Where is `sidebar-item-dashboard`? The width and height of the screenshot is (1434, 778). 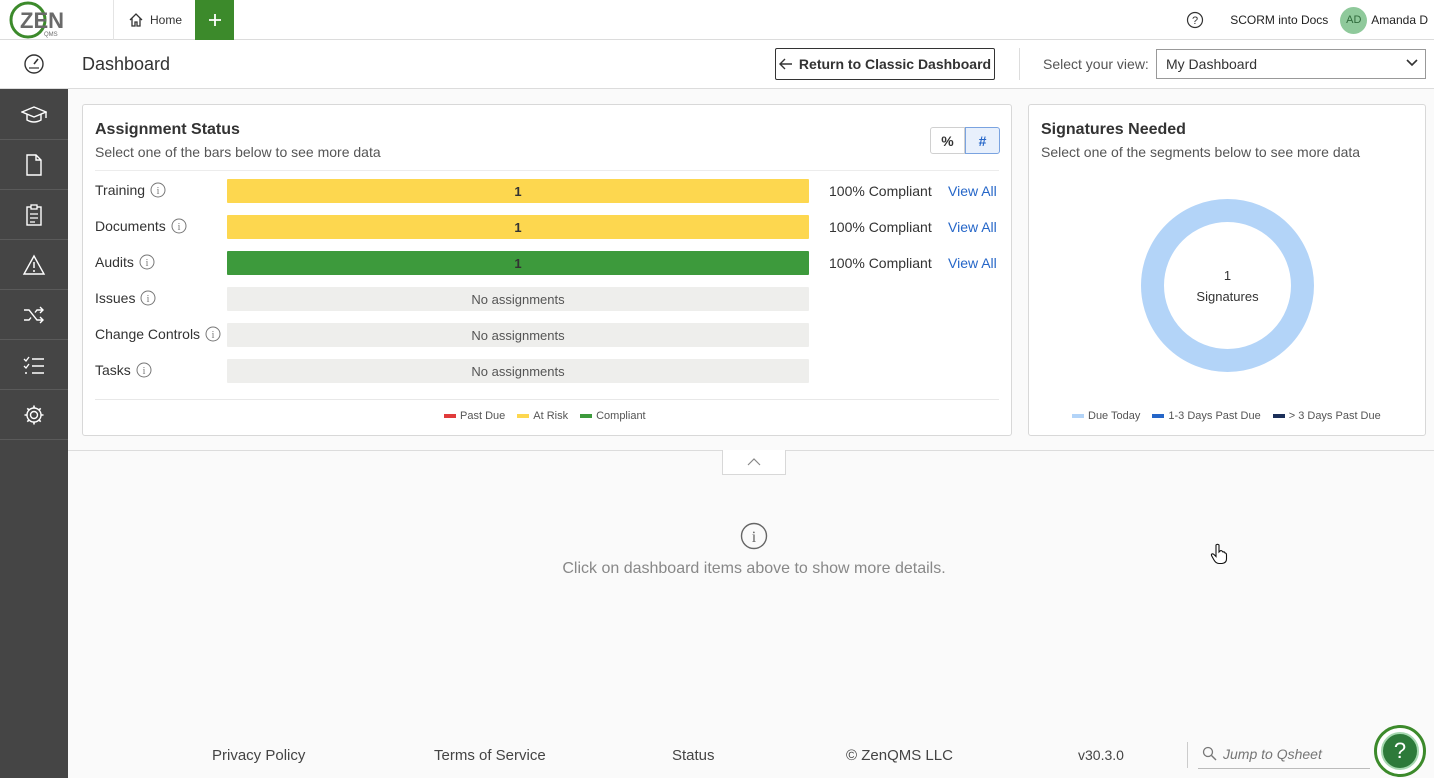
sidebar-item-dashboard is located at coordinates (34, 64).